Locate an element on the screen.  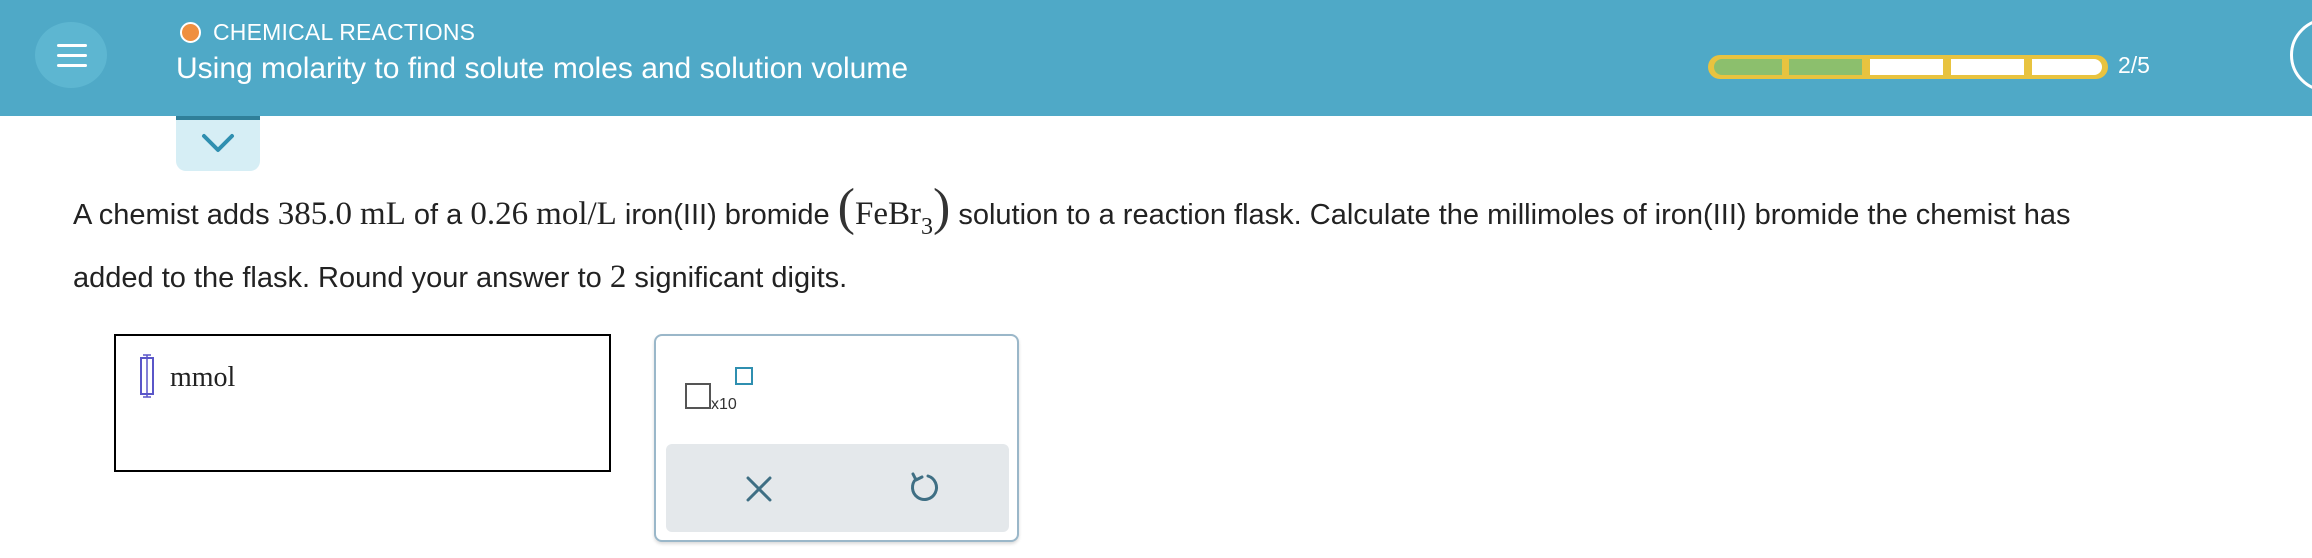
progress-bar is located at coordinates (1908, 67).